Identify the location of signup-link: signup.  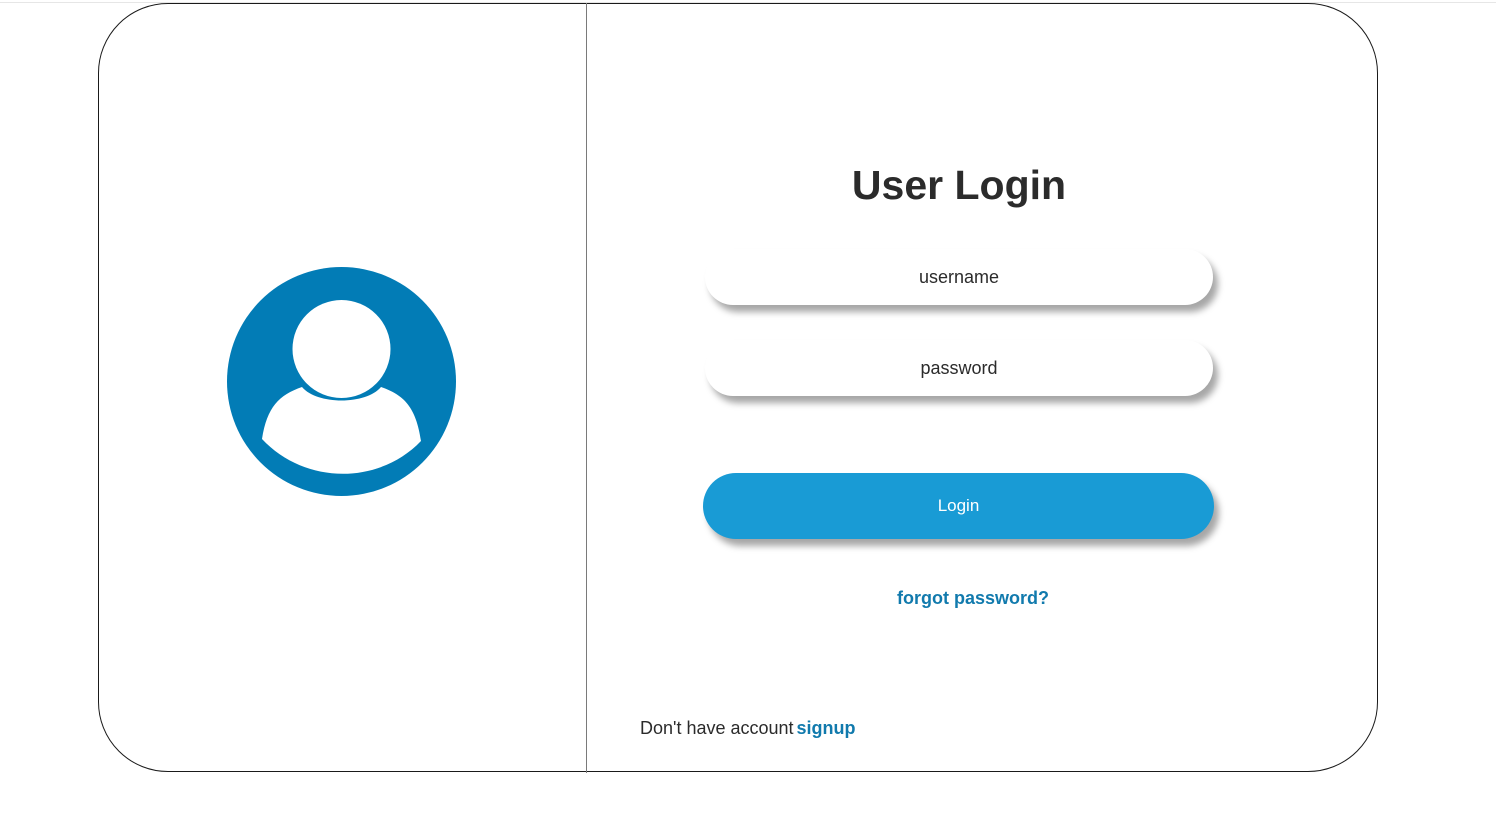
(826, 728).